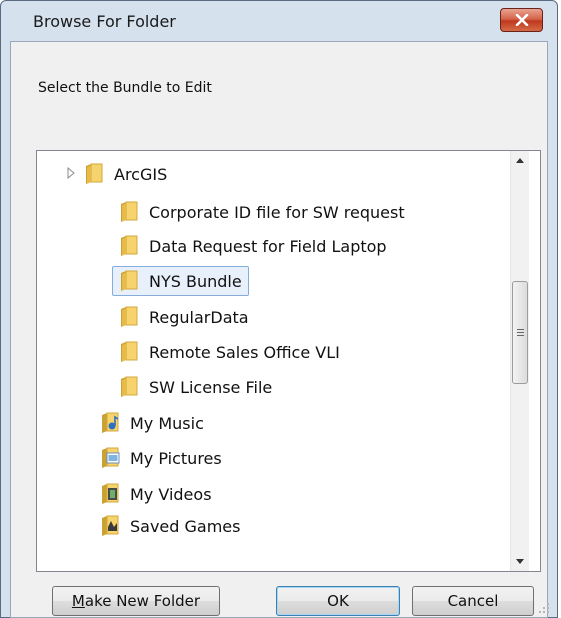 Image resolution: width=561 pixels, height=618 pixels. I want to click on tree-item-remote-sales-office: Remote Sales Office VLI, so click(228, 352).